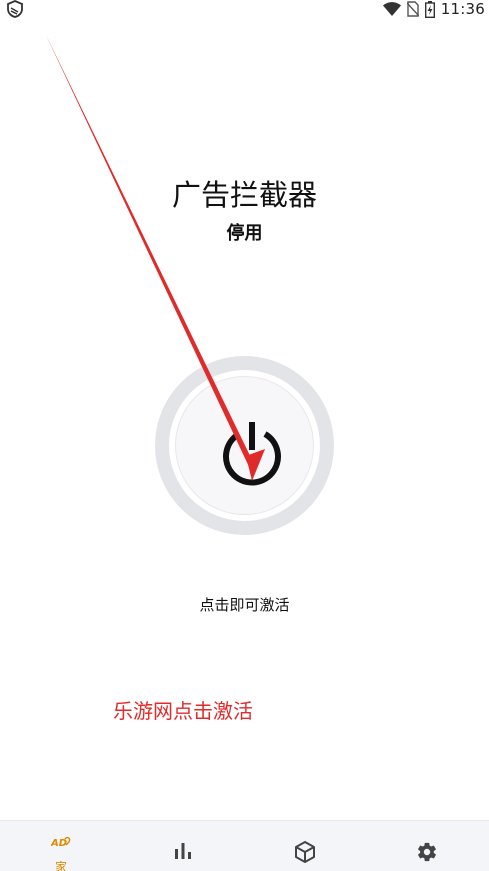  I want to click on bottom-nav: AD 家, so click(244, 845).